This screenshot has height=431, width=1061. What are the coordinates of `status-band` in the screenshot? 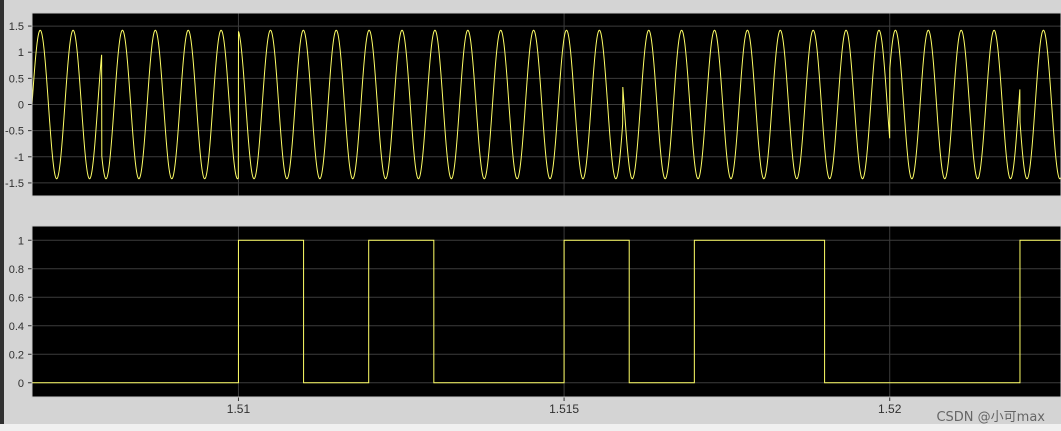 It's located at (530, 427).